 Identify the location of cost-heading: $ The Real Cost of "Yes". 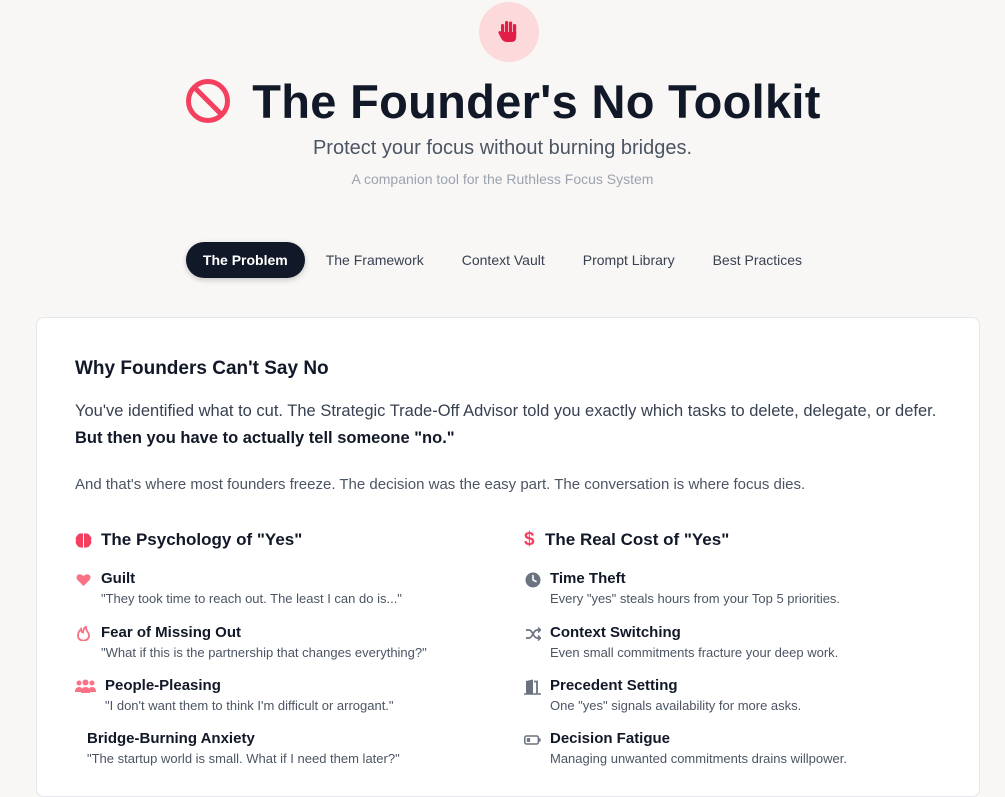
(734, 540).